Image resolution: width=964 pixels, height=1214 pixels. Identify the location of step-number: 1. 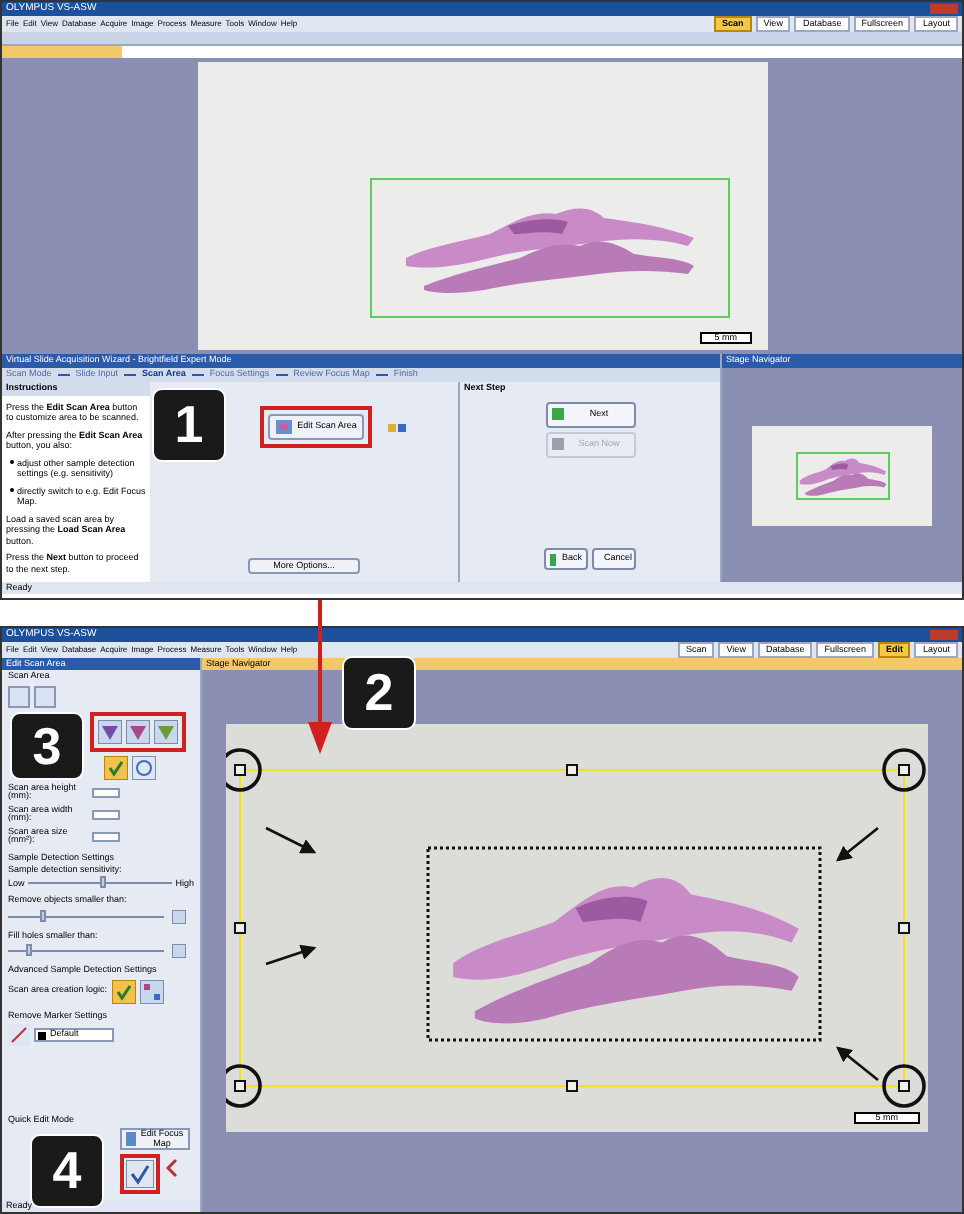
(189, 425).